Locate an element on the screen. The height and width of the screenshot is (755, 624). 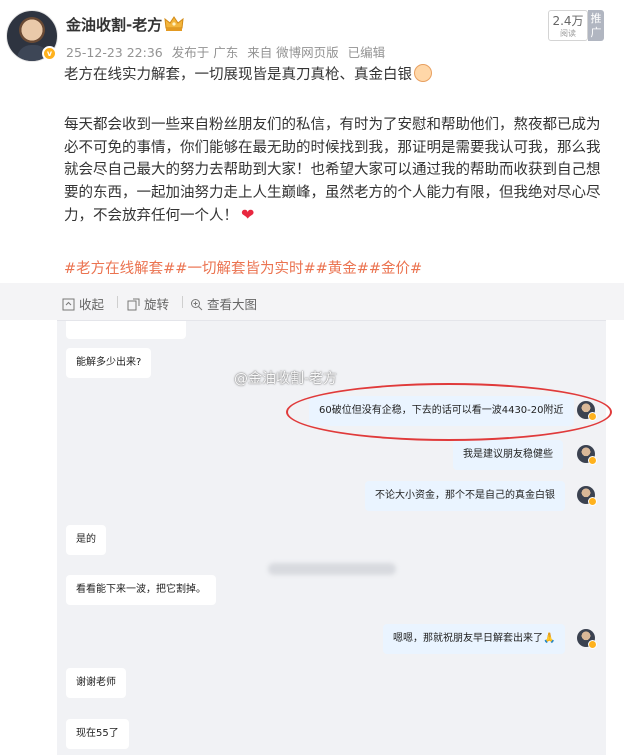
chat-message-left: 看看能下来一波，把它割掉。 is located at coordinates (141, 590).